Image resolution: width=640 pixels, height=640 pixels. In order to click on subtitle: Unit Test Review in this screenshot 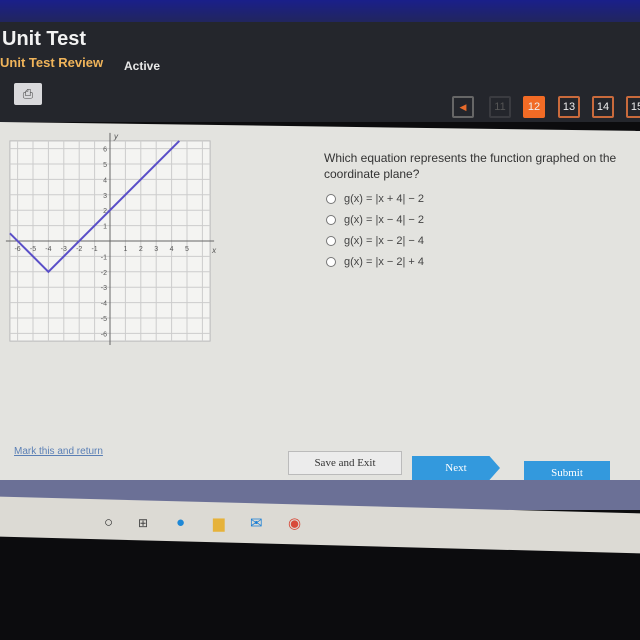, I will do `click(52, 62)`.